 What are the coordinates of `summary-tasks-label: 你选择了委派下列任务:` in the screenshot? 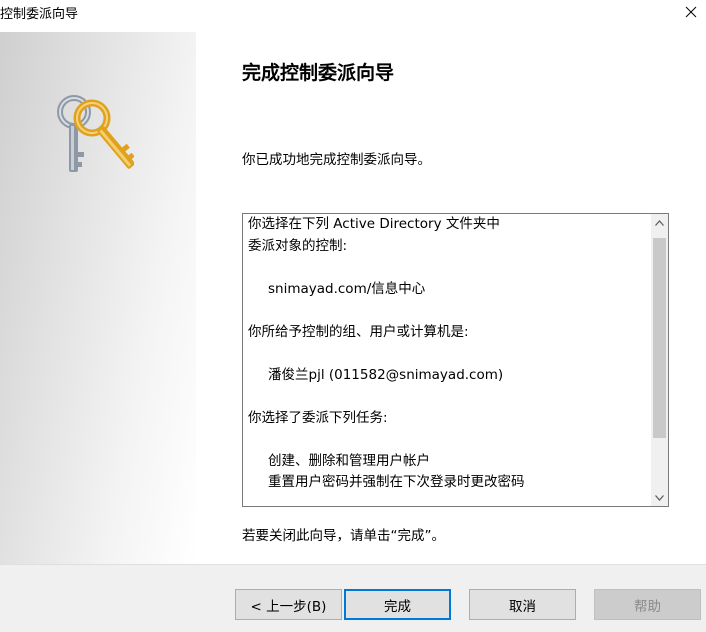 It's located at (318, 417).